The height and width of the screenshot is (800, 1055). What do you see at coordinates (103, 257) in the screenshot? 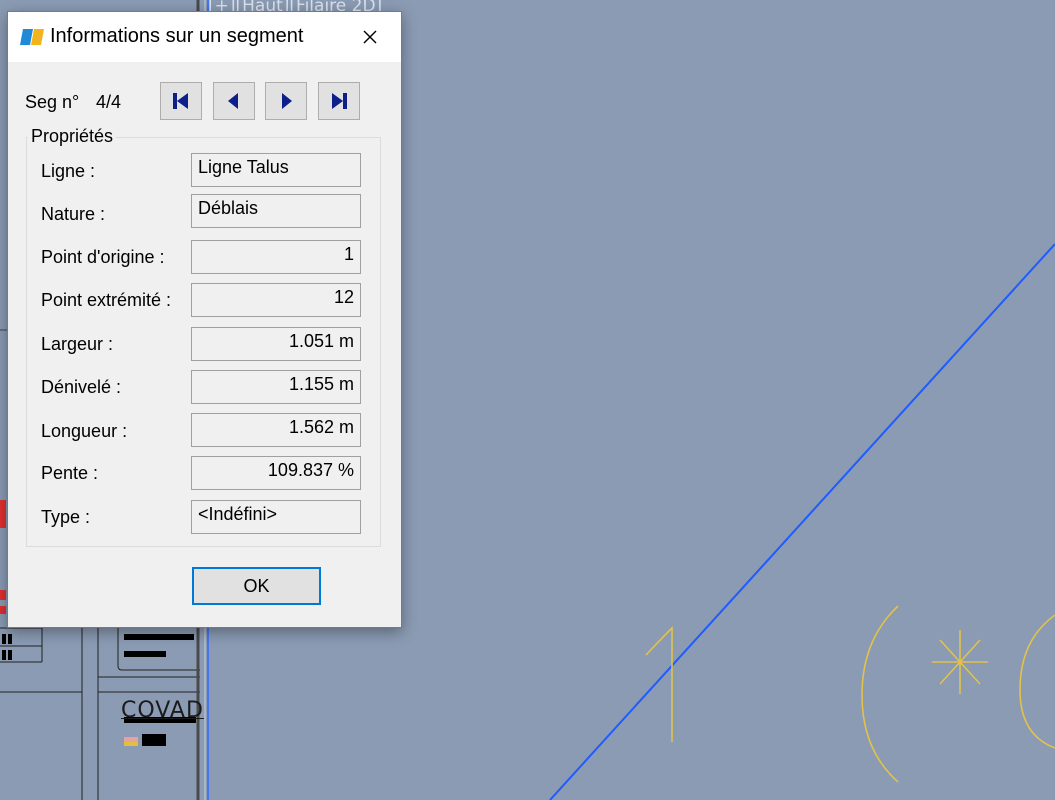
I see `origin-point-label: Point d'origine :` at bounding box center [103, 257].